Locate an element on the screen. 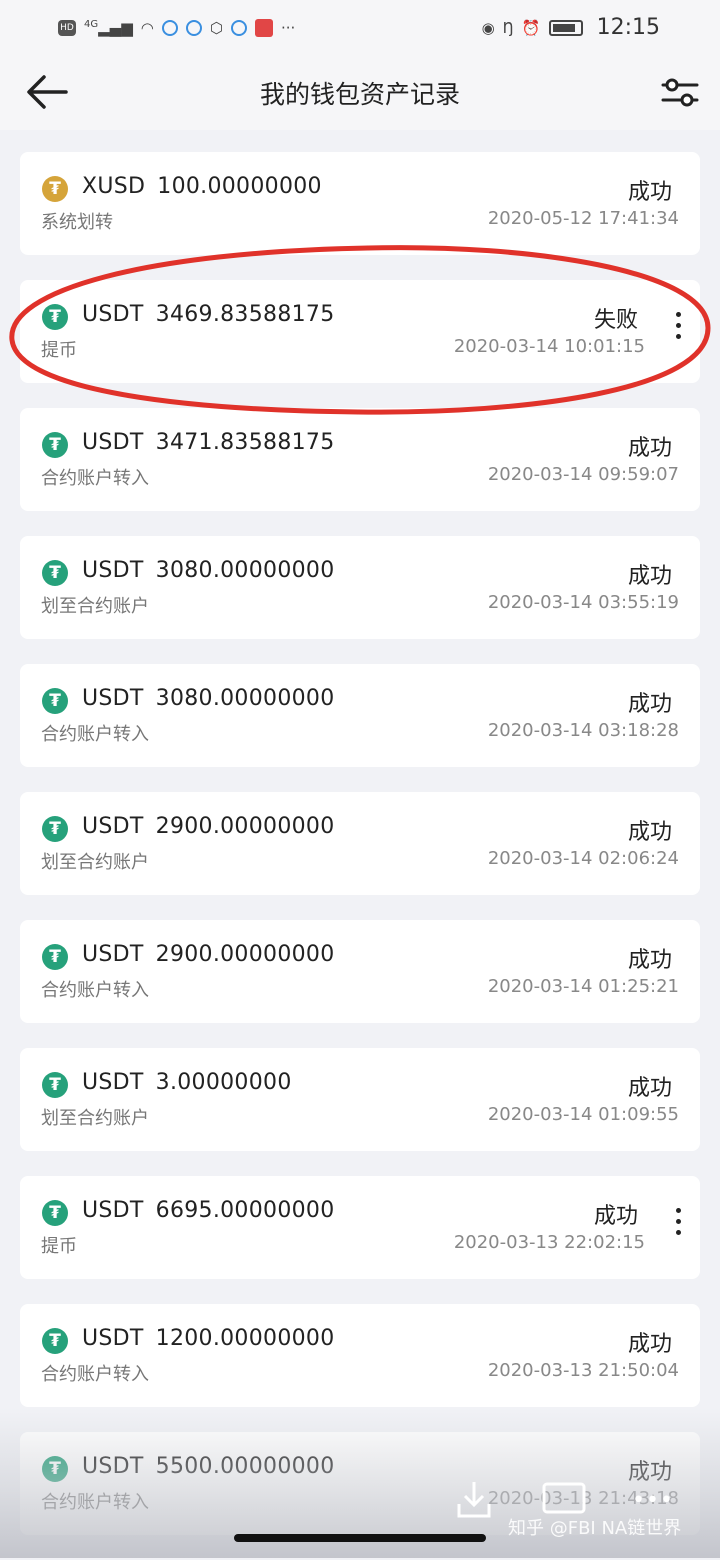 The width and height of the screenshot is (720, 1560). page-title: 我的钱包资产记录 is located at coordinates (359, 94).